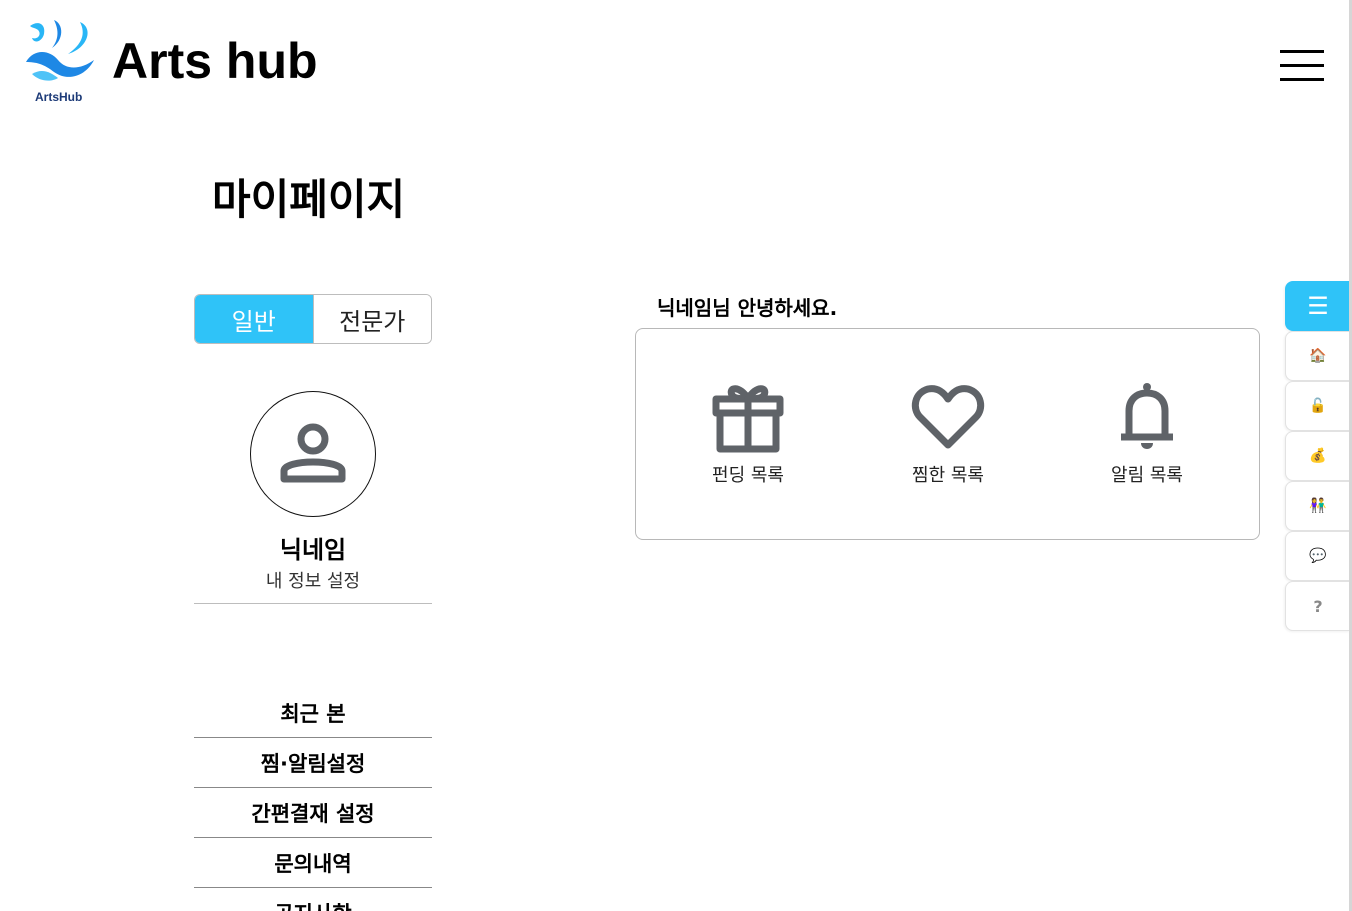 This screenshot has width=1352, height=911. Describe the element at coordinates (1302, 66) in the screenshot. I see `hamburger-icon` at that location.